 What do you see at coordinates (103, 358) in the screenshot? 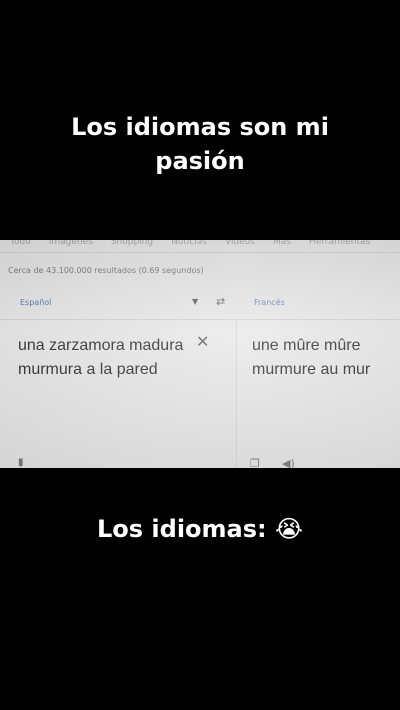
I see `source-text-input: una zarzamora madura murmura a la pared` at bounding box center [103, 358].